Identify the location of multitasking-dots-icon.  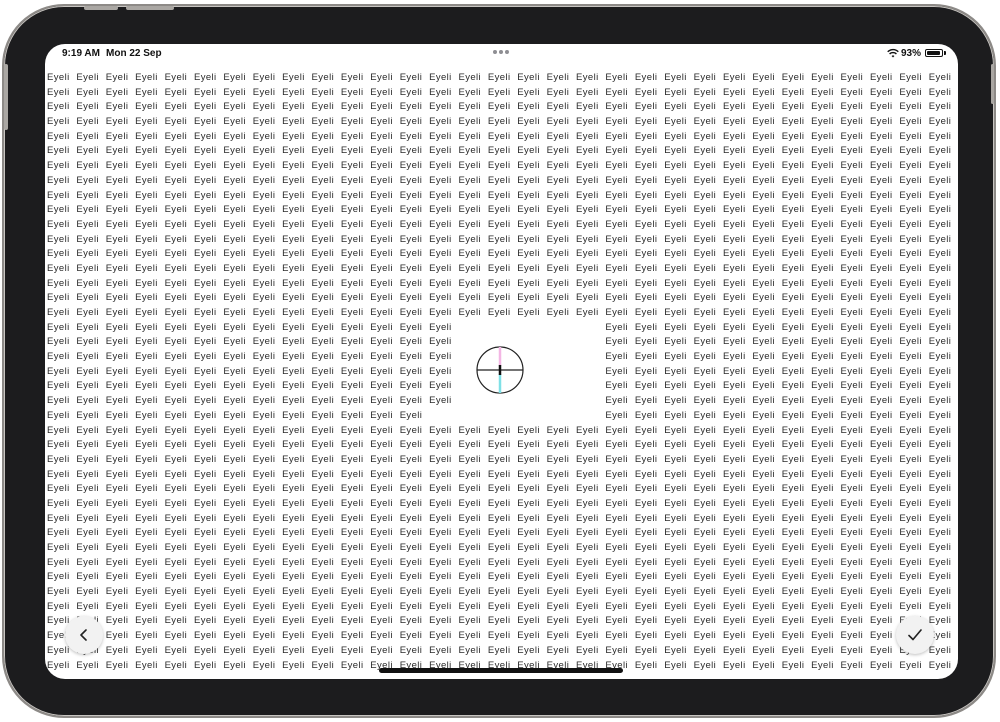
(502, 52).